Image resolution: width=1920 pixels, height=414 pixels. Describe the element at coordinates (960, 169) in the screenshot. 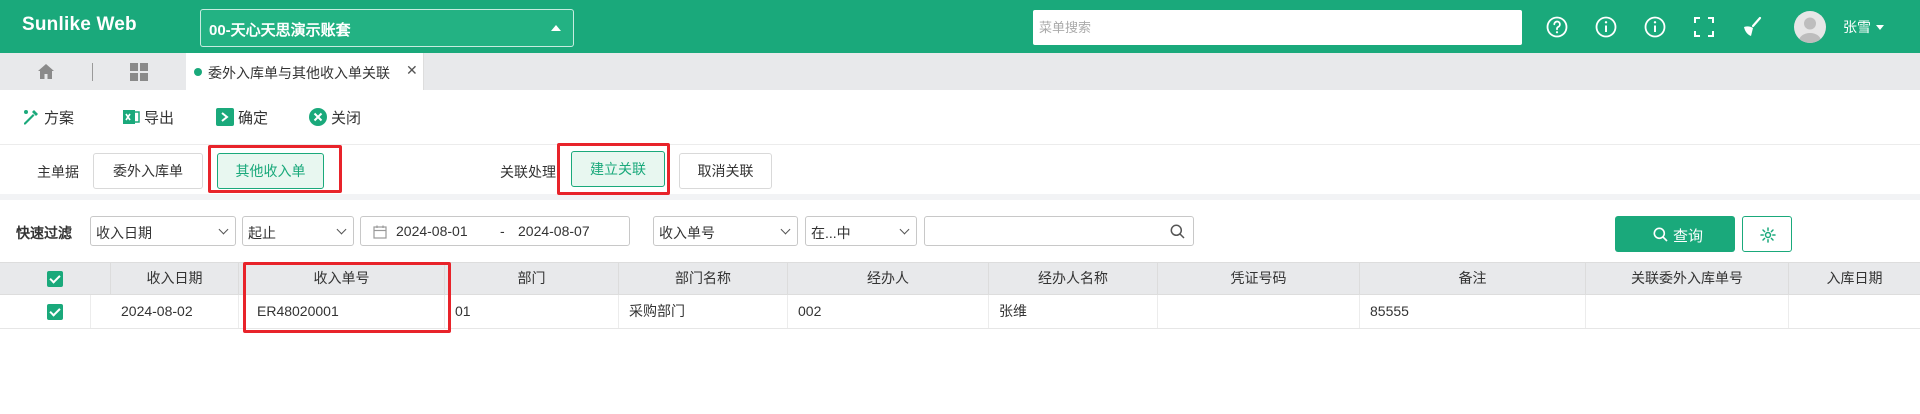

I see `association-panel: 主单据 委外入库单 其他收入单 关联处理 建立关联 取消关联` at that location.